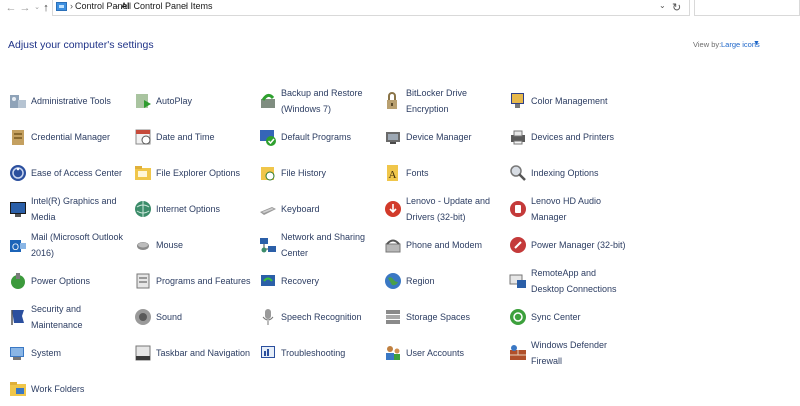 The image size is (800, 406). What do you see at coordinates (69, 281) in the screenshot?
I see `item-power-options: Power Options` at bounding box center [69, 281].